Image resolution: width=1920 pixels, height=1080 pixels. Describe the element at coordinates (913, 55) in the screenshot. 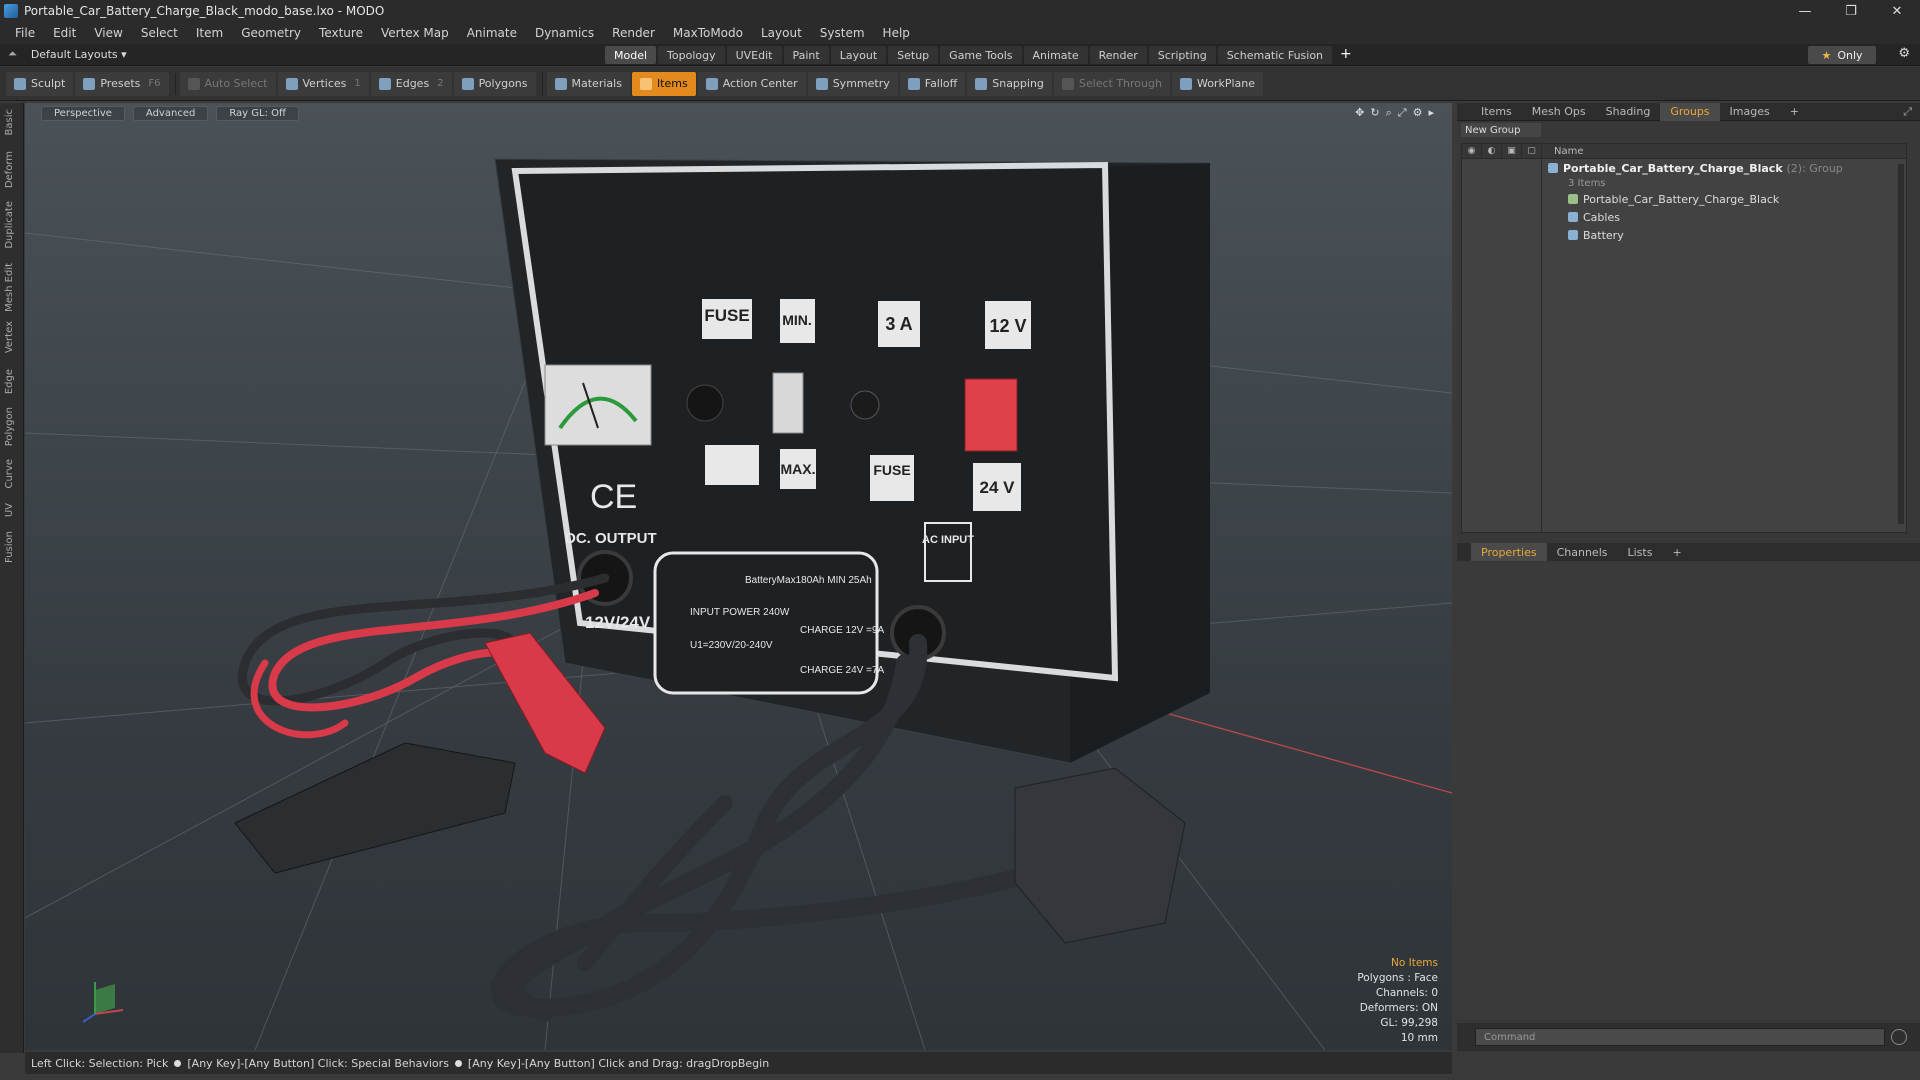

I see `tab-setup: Setup` at that location.